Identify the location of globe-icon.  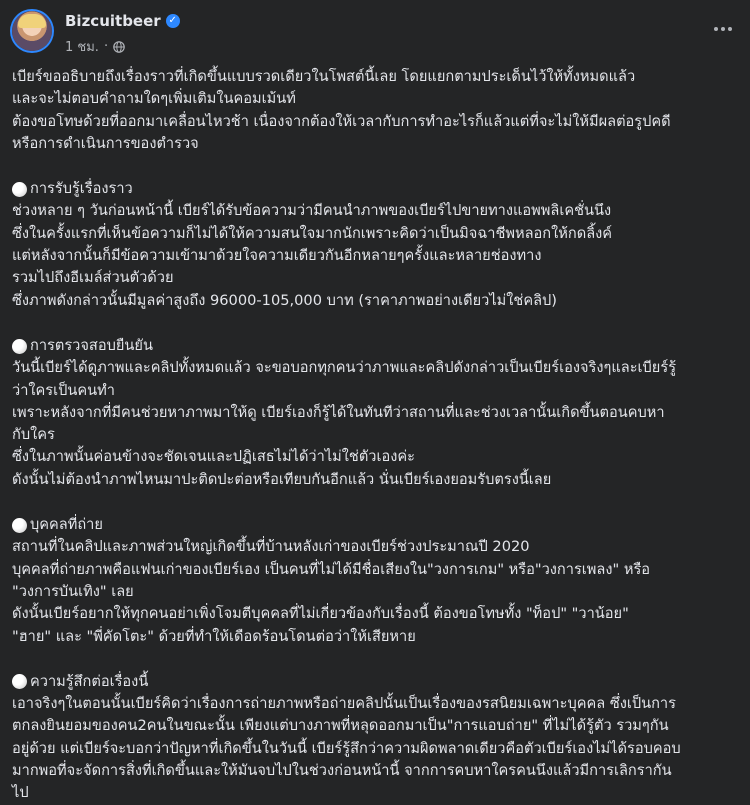
(119, 46).